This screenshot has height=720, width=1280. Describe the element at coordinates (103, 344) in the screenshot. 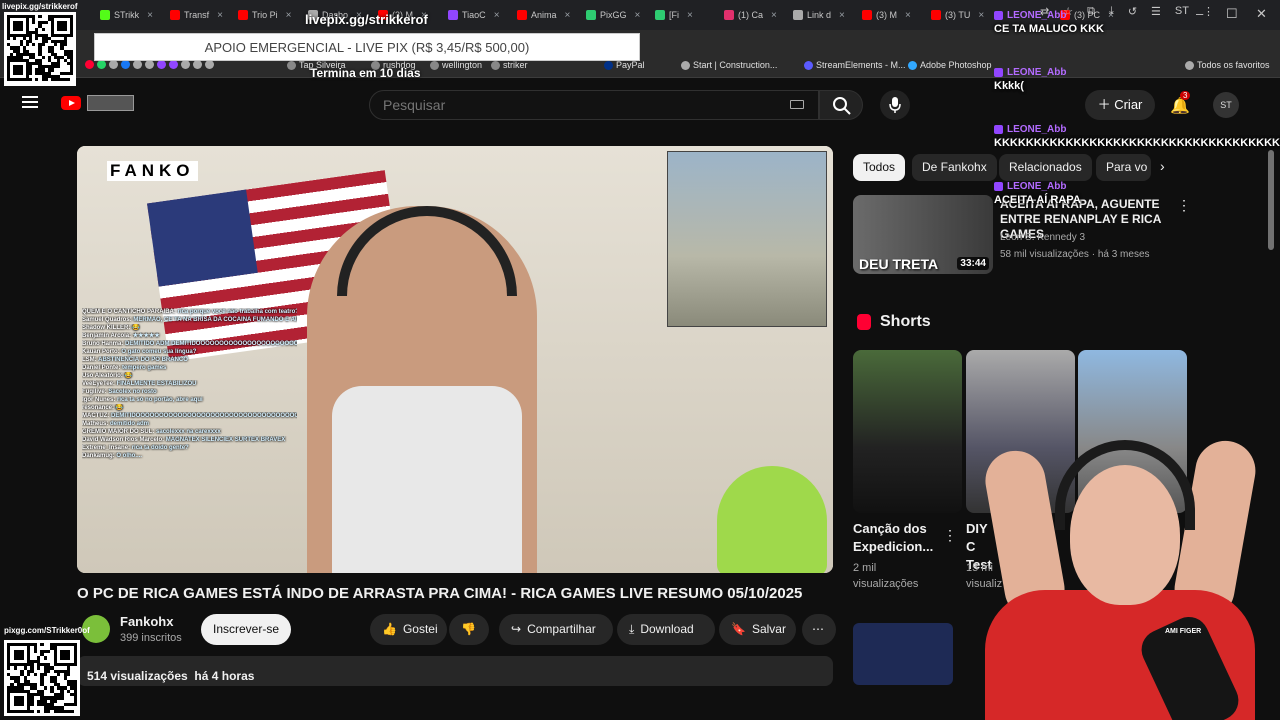

I see `video-chat-user: Bruno Hanma:` at that location.